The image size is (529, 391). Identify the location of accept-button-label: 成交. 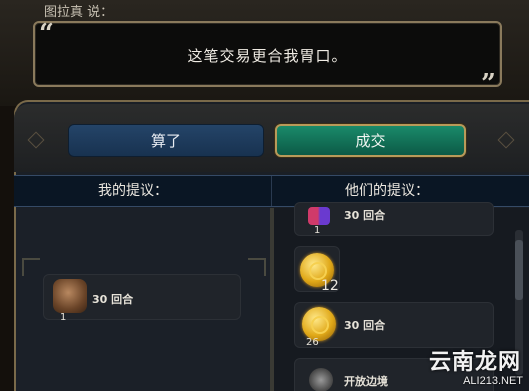
(370, 141).